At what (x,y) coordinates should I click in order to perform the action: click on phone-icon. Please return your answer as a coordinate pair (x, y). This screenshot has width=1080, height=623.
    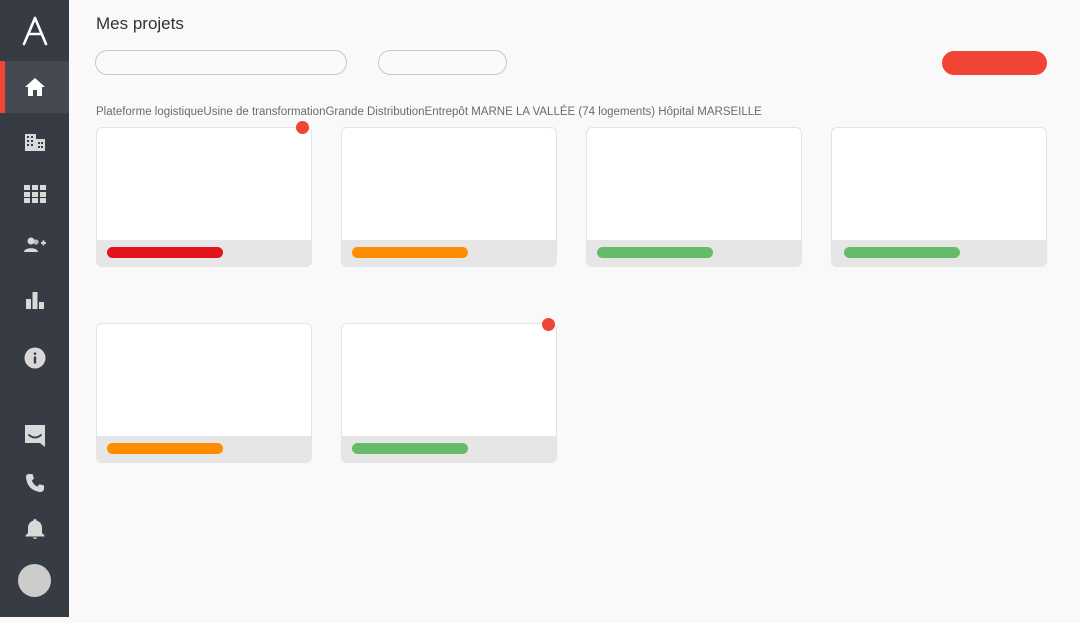
    Looking at the image, I should click on (34, 483).